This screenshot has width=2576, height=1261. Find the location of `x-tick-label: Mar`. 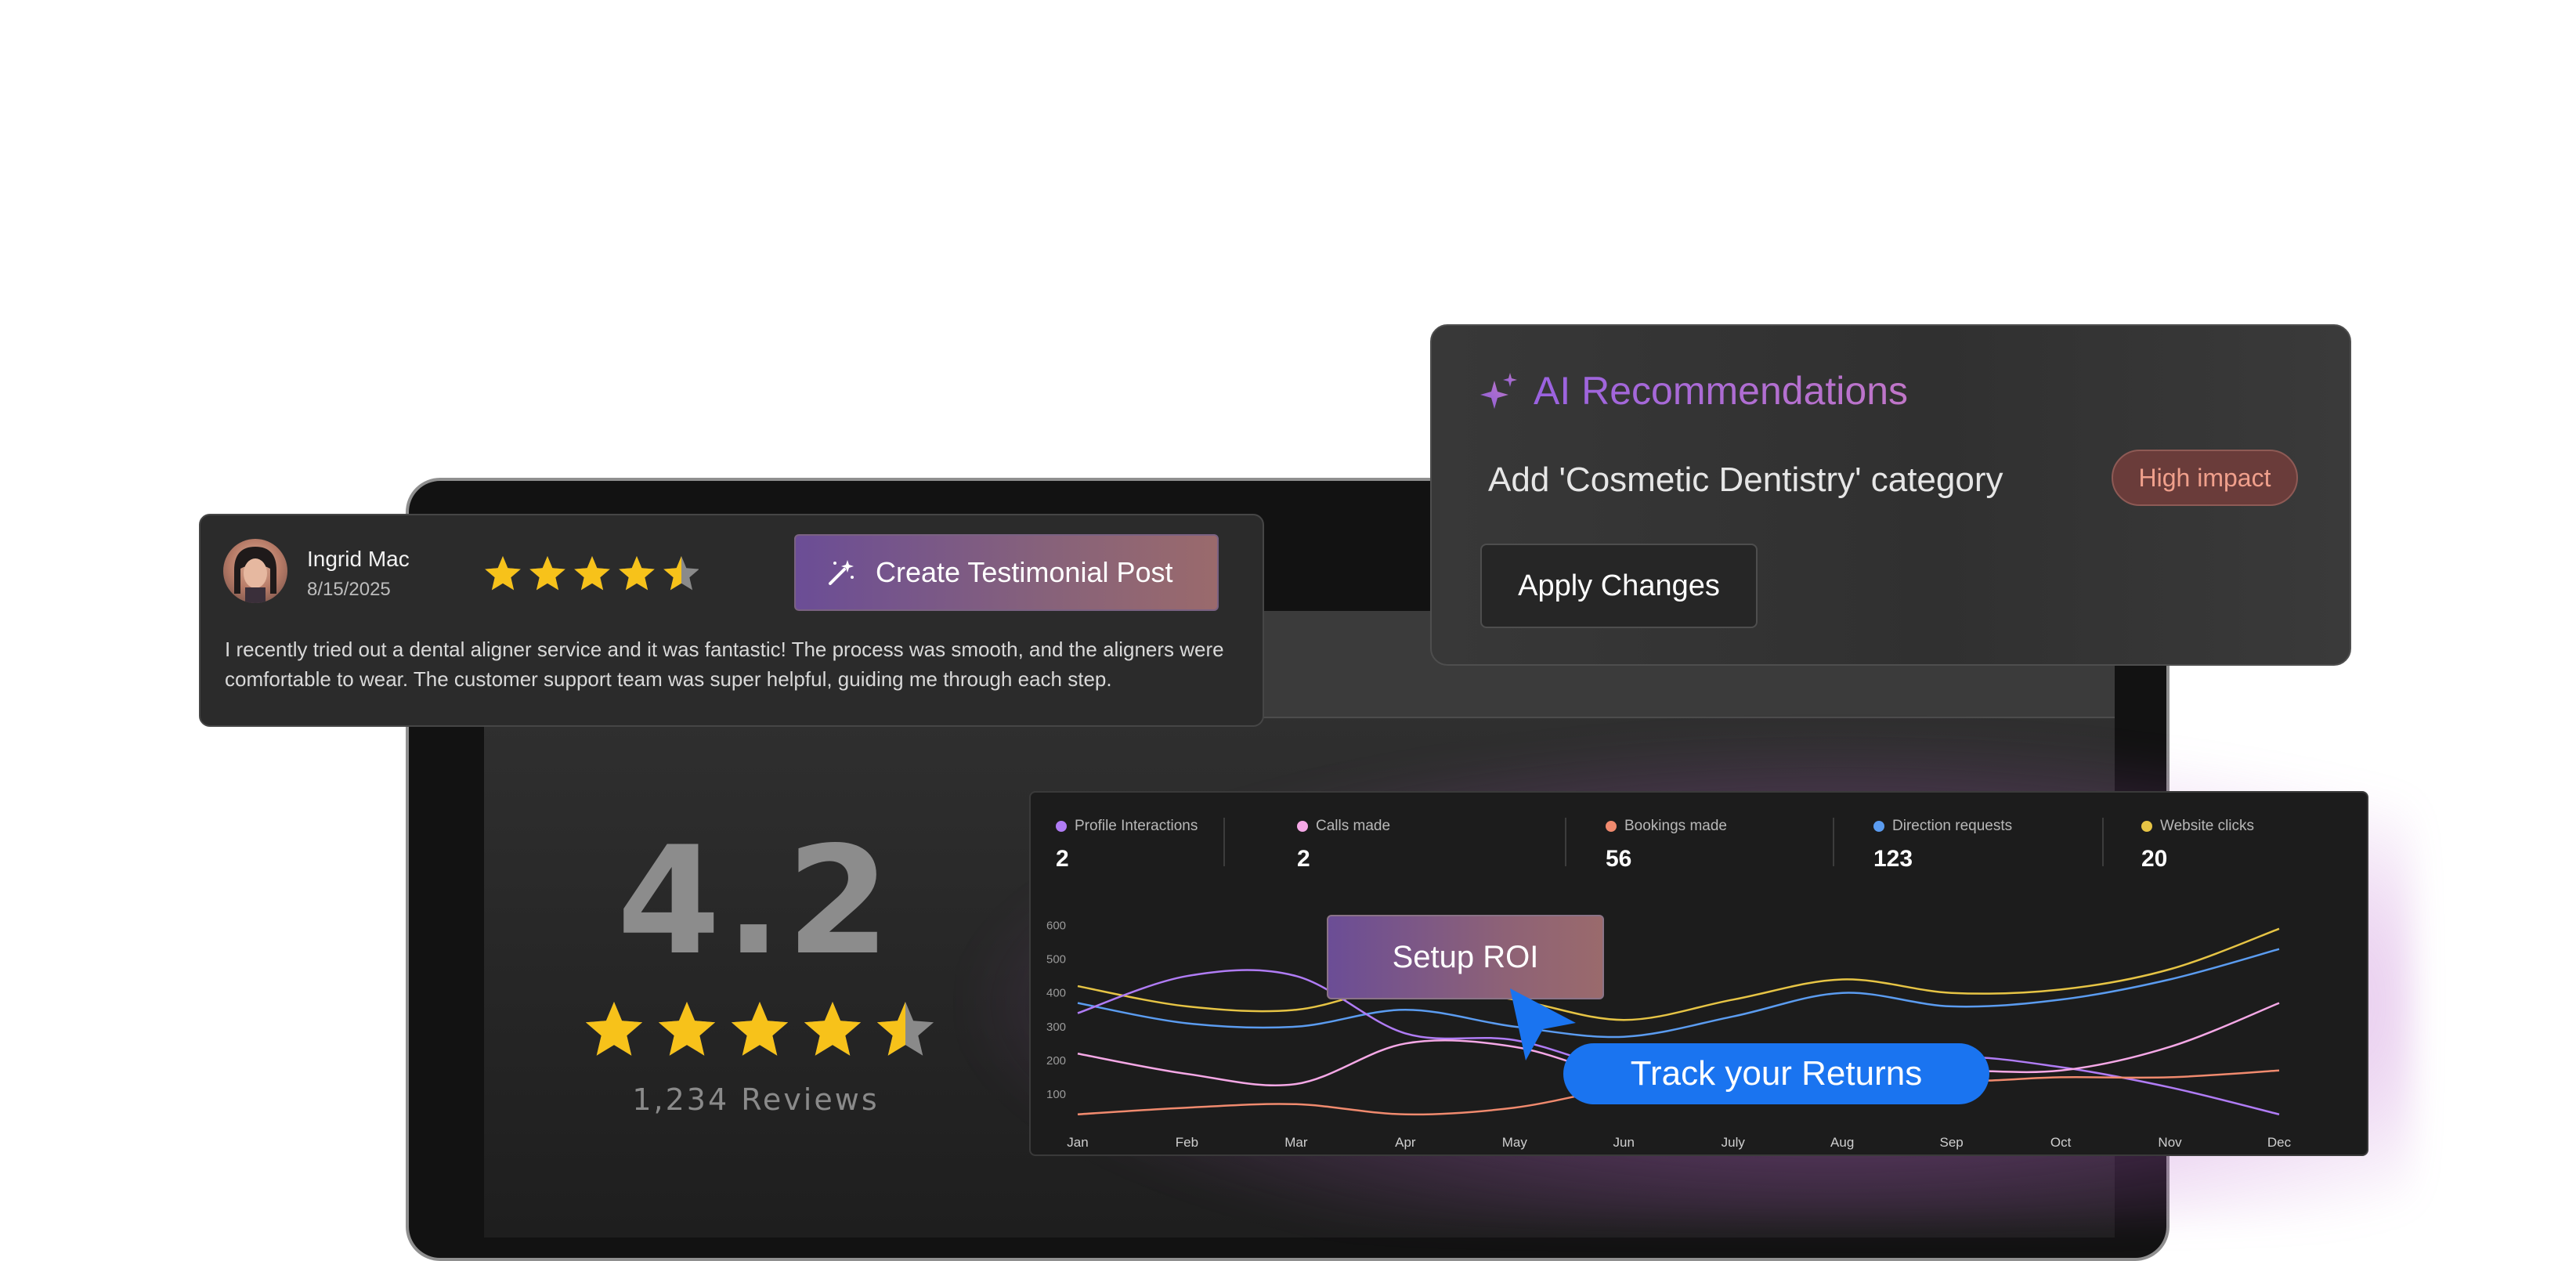

x-tick-label: Mar is located at coordinates (1296, 1142).